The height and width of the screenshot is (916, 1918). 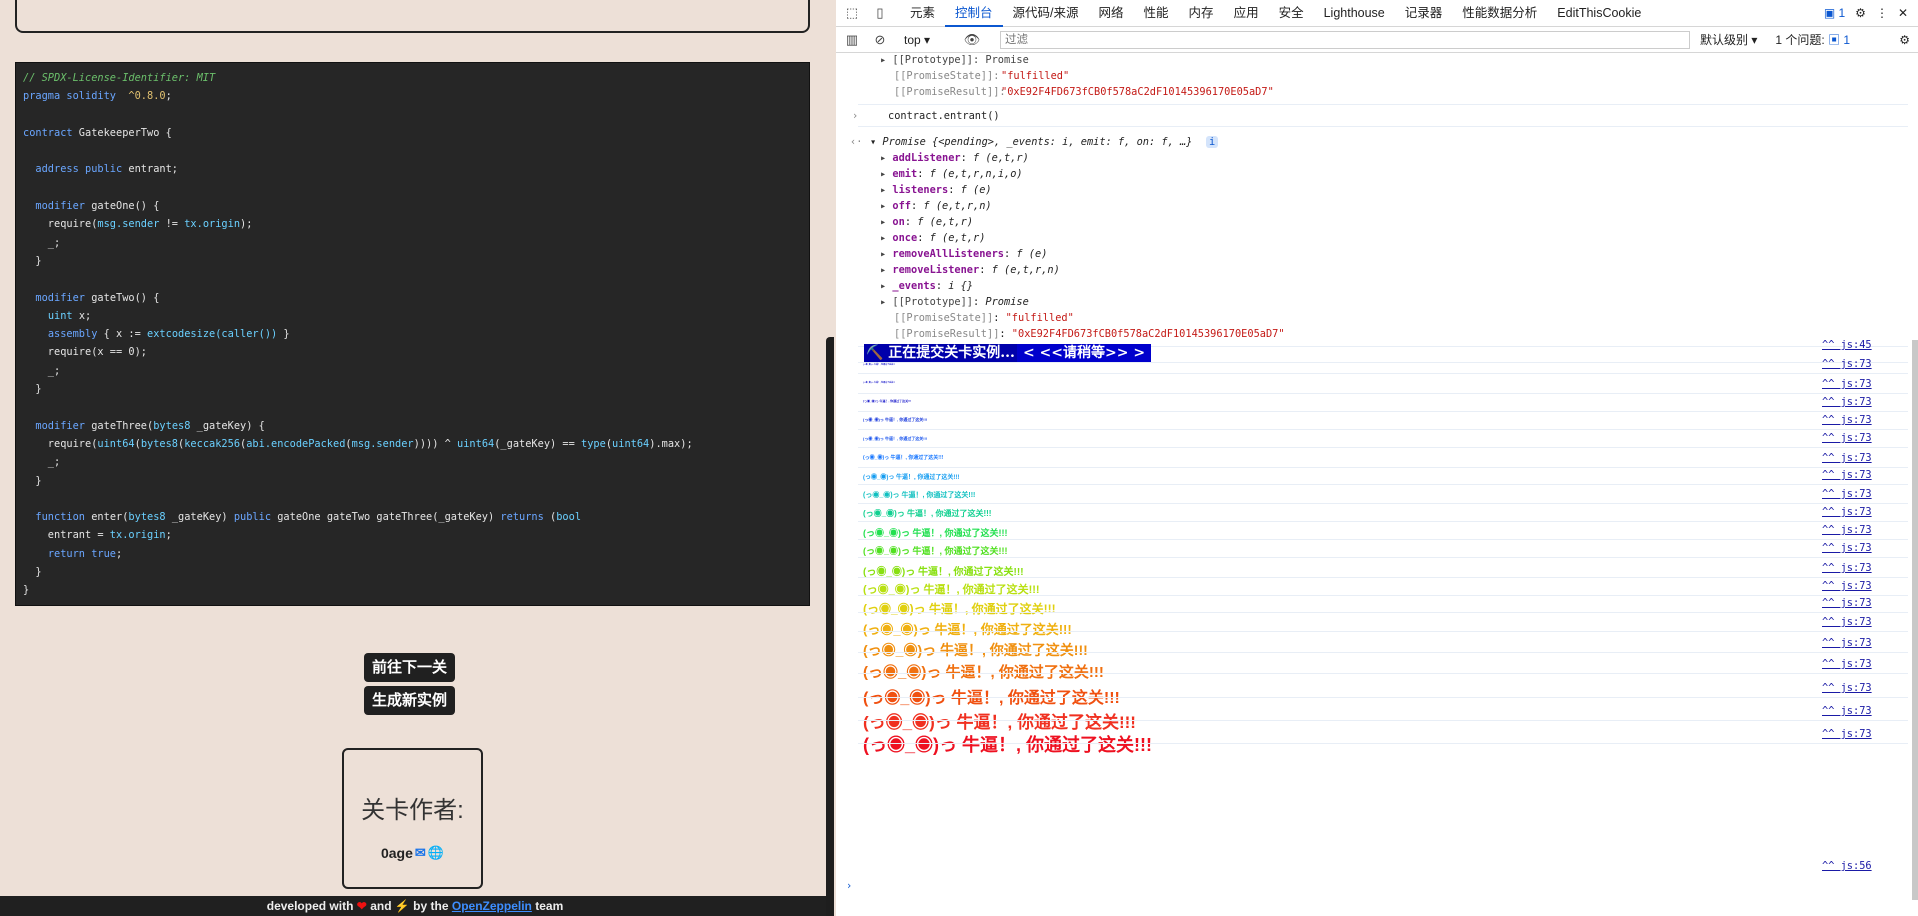 What do you see at coordinates (880, 13) in the screenshot?
I see `device-toolbar-icon: ▯` at bounding box center [880, 13].